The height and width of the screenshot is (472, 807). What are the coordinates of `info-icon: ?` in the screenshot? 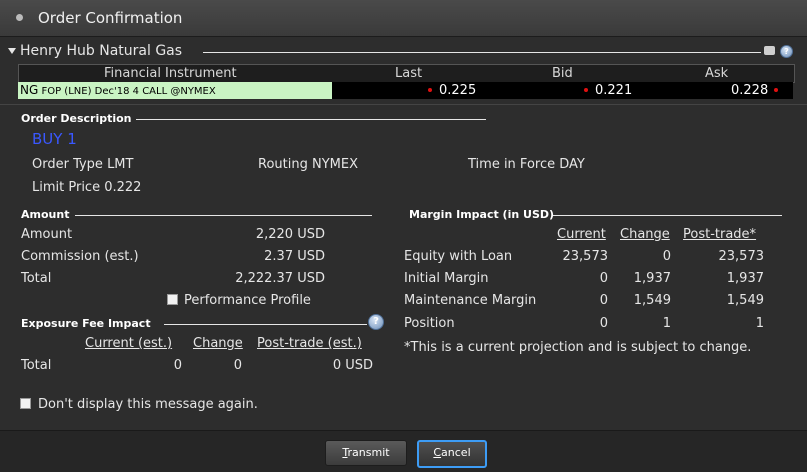 It's located at (376, 322).